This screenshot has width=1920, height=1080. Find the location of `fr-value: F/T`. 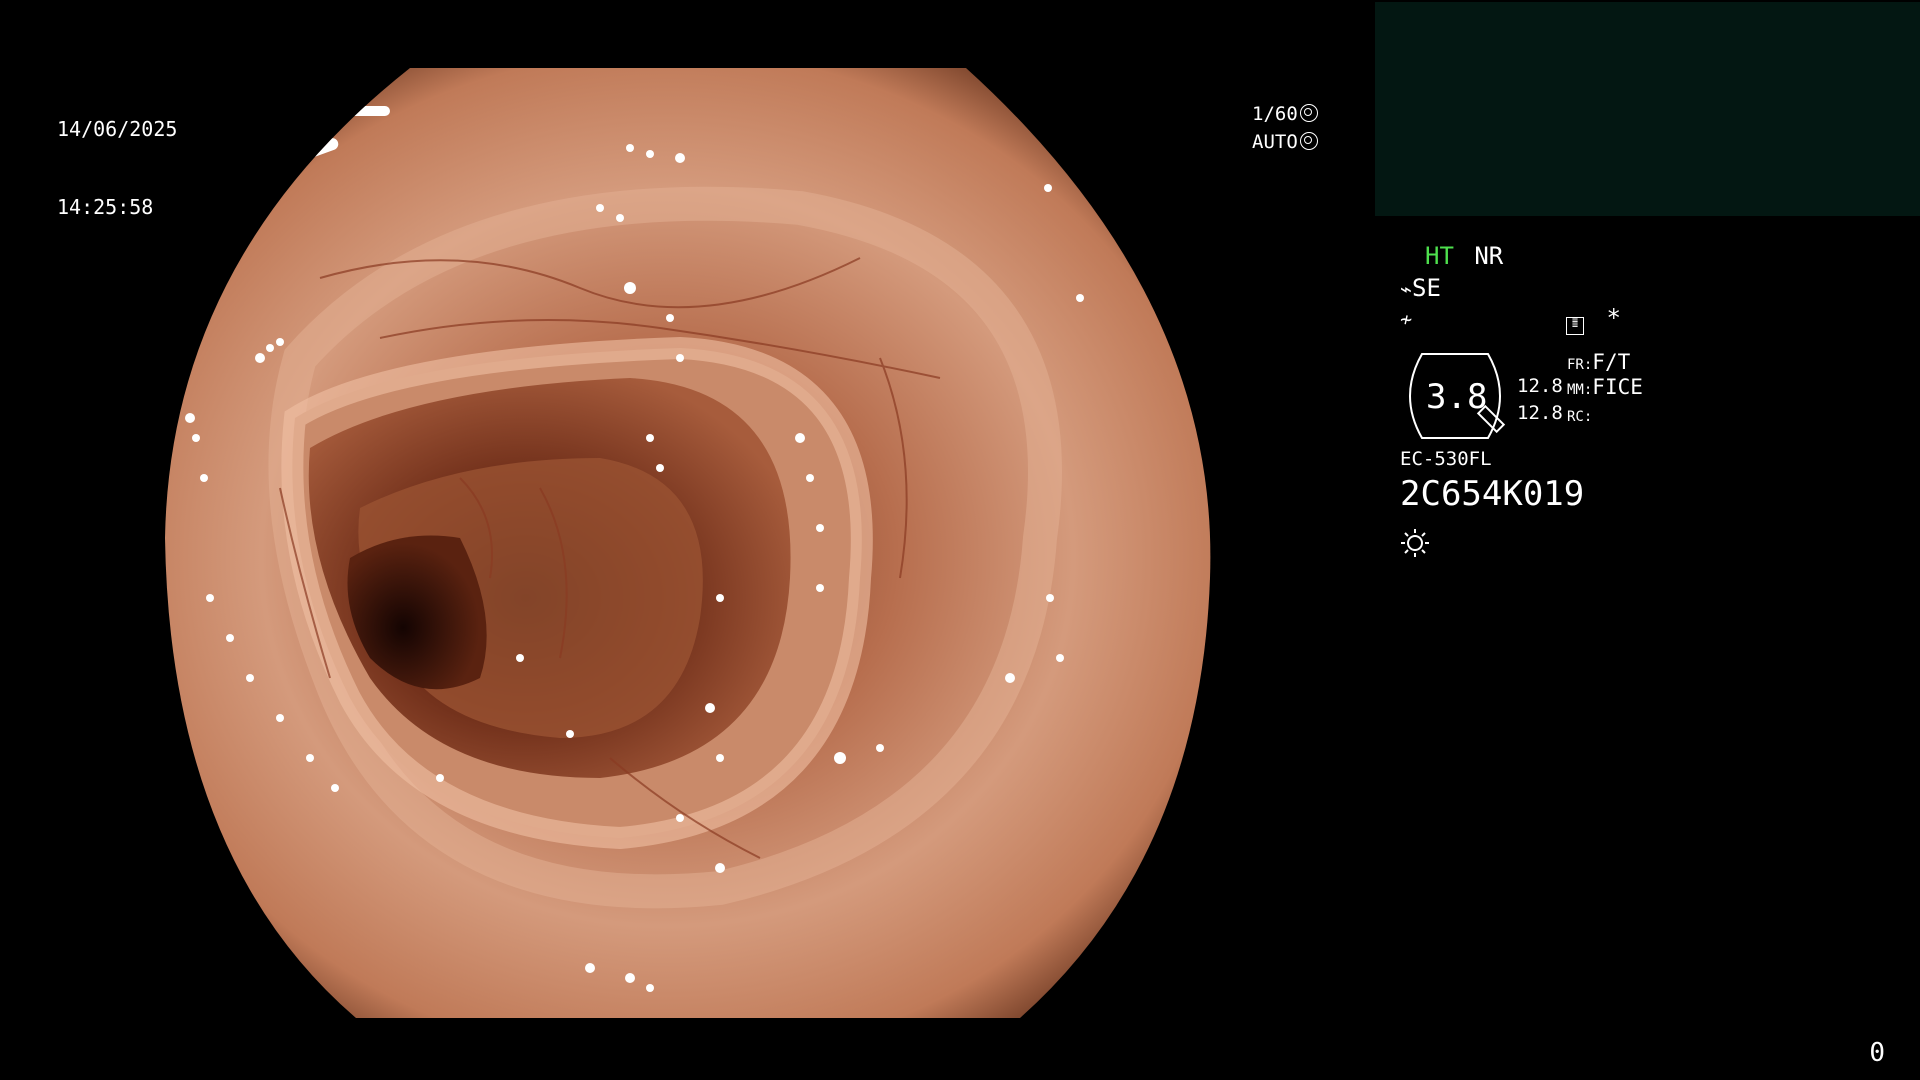

fr-value: F/T is located at coordinates (1611, 362).